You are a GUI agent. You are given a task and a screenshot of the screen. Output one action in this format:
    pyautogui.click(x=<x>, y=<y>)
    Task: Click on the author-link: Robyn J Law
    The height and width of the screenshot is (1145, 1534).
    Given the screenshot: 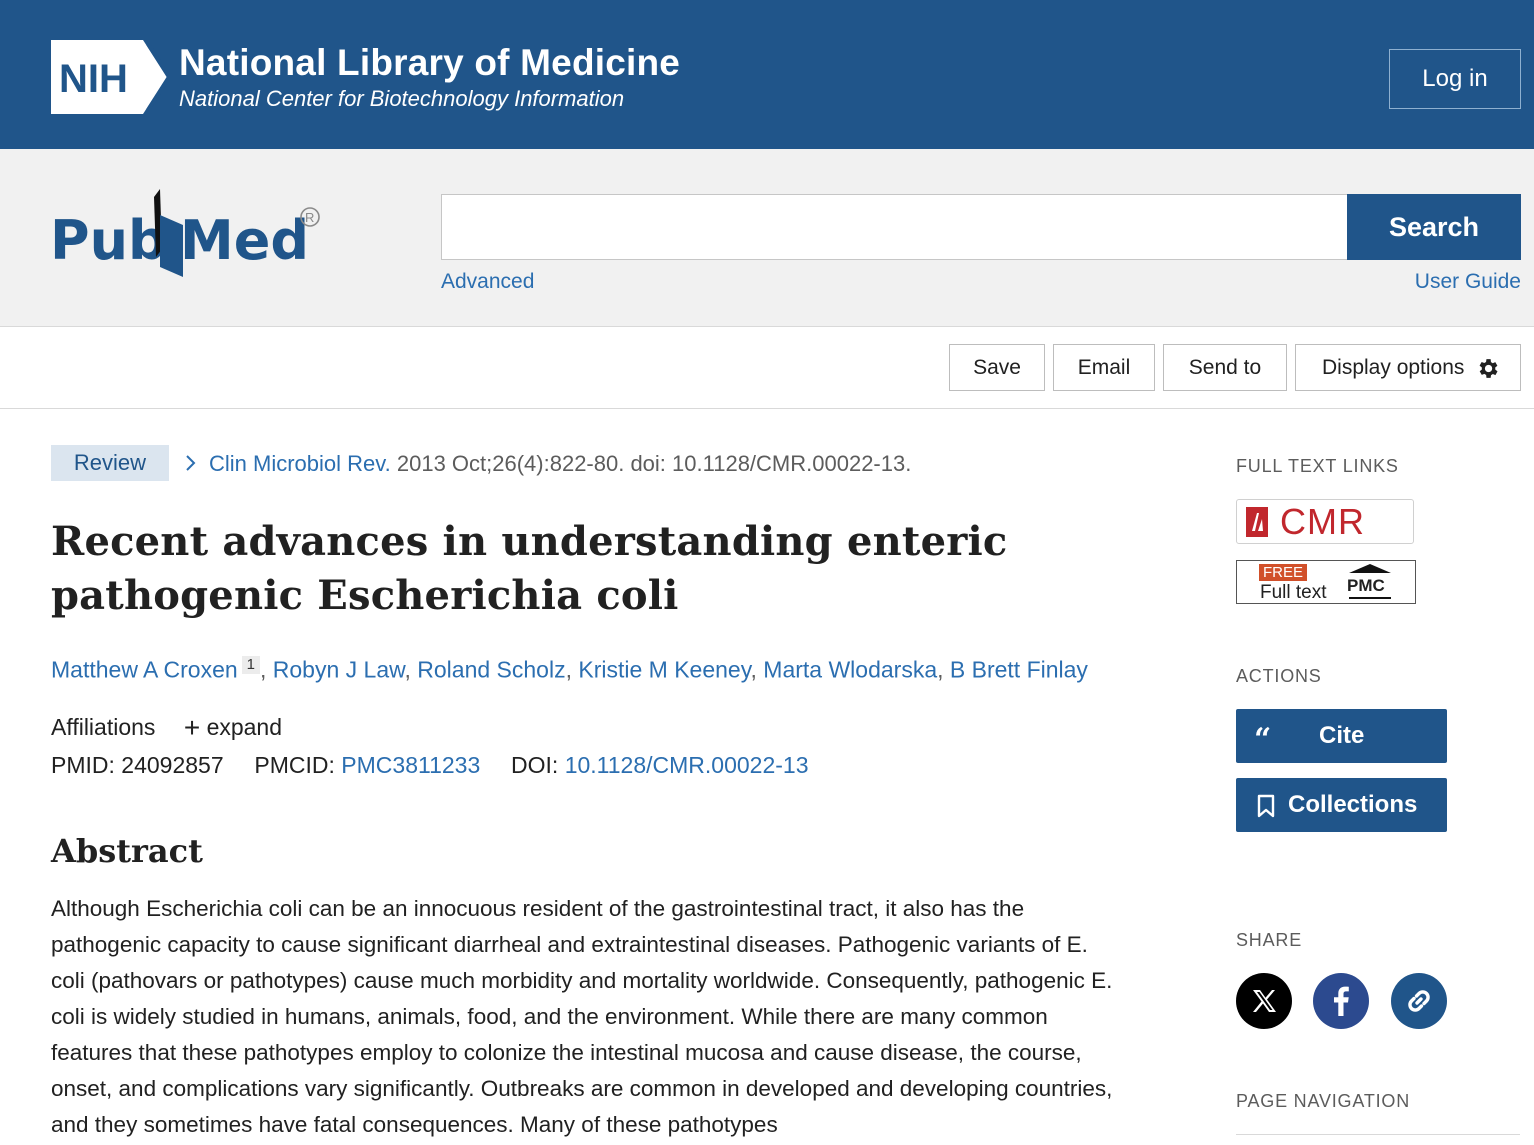 What is the action you would take?
    pyautogui.click(x=339, y=670)
    